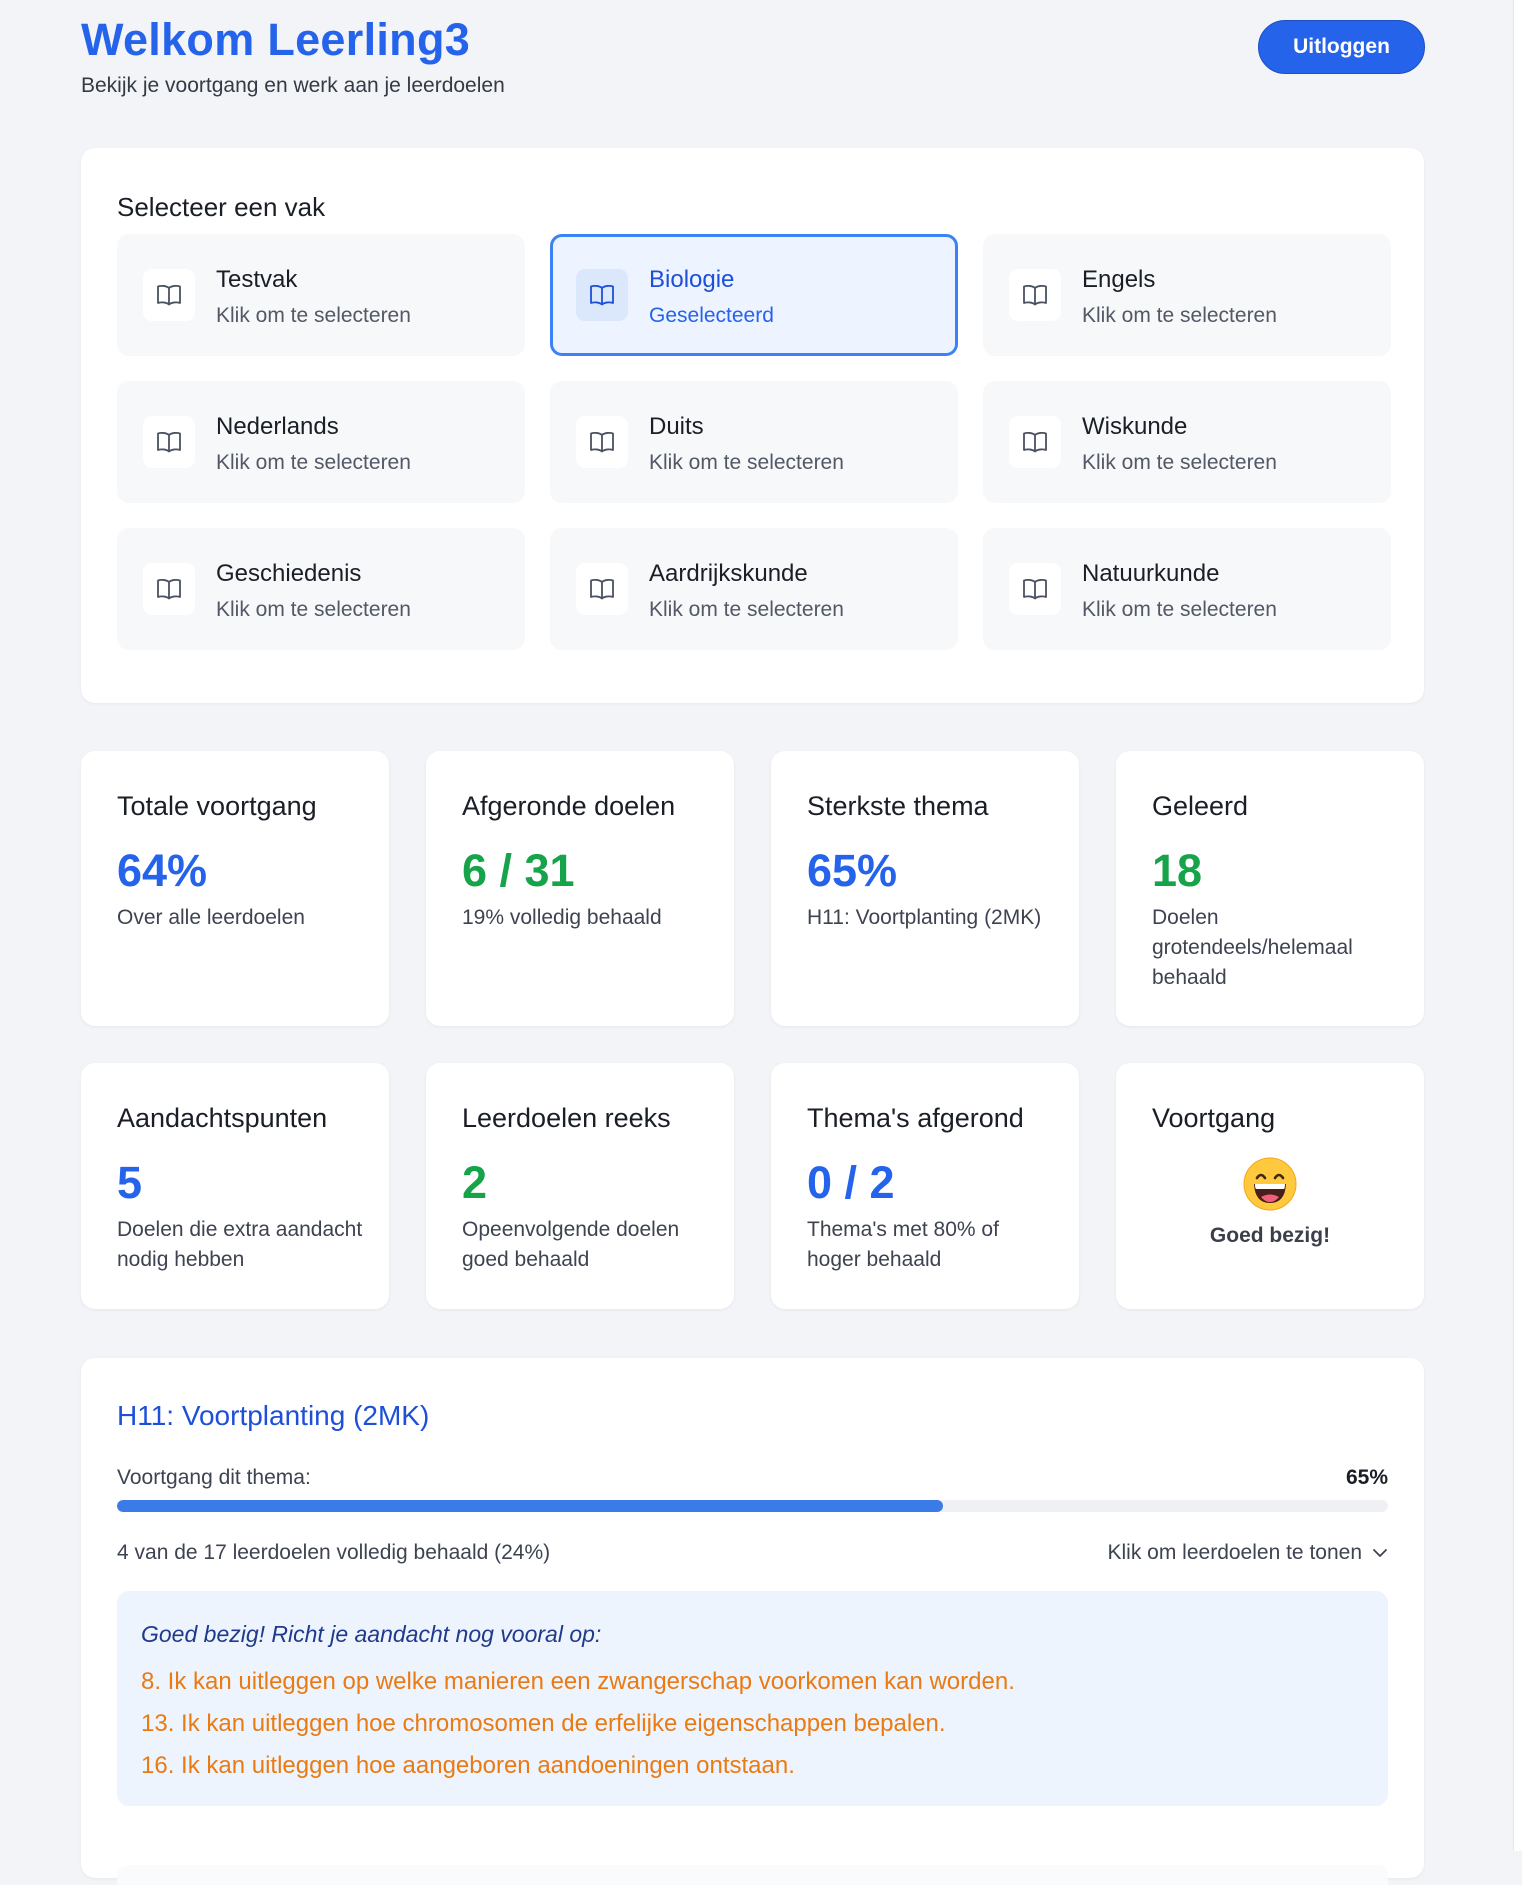 The width and height of the screenshot is (1522, 1885). Describe the element at coordinates (1366, 1477) in the screenshot. I see `theme-progress-percent: 65%` at that location.